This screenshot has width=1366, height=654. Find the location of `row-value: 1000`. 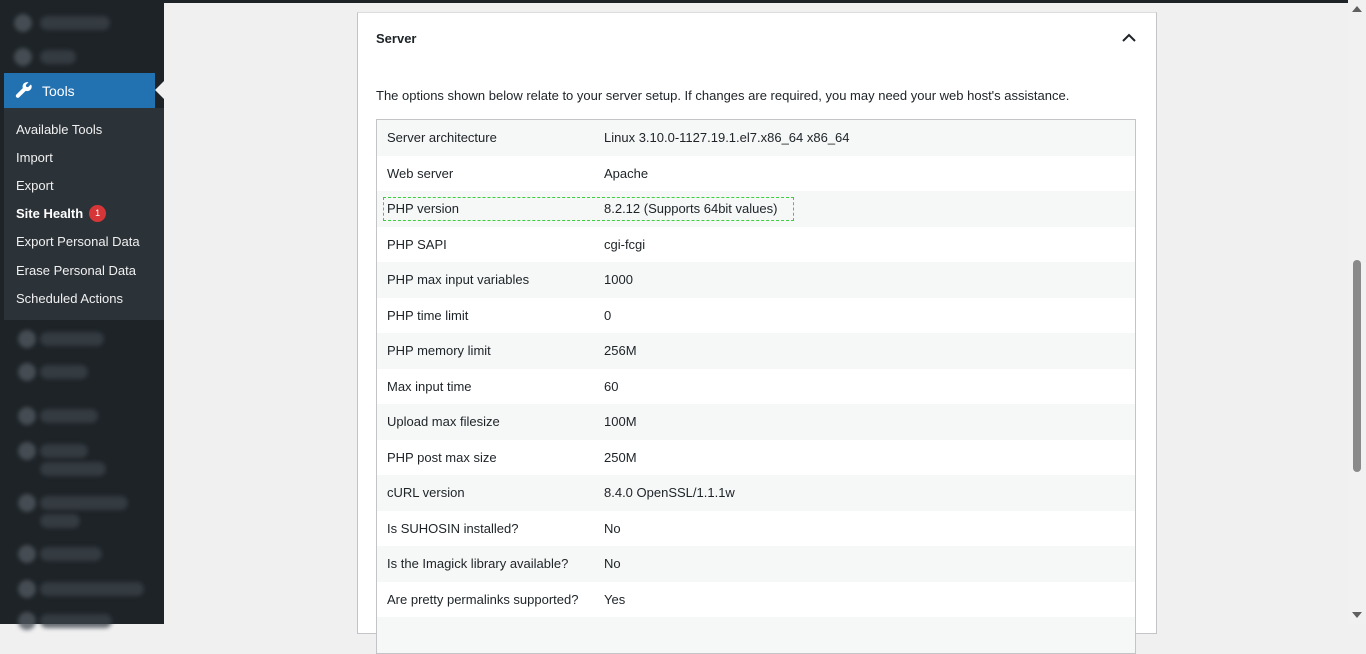

row-value: 1000 is located at coordinates (618, 280).